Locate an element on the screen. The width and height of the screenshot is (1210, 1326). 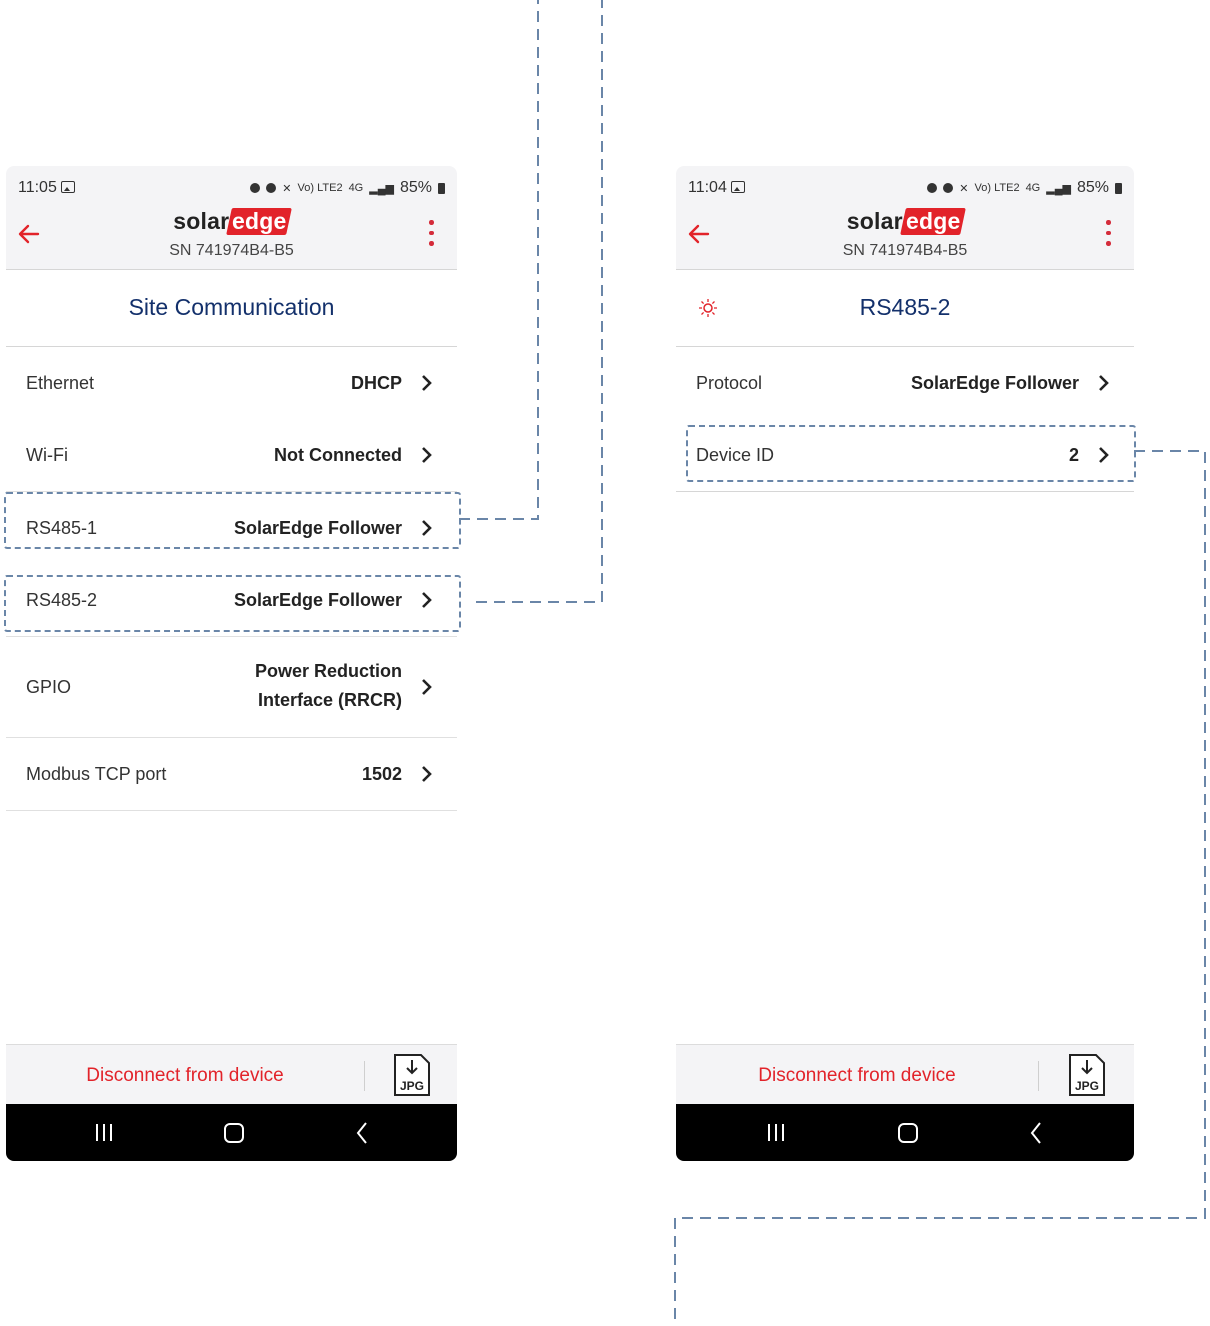
page-title-text: RS485-2 is located at coordinates (905, 307).